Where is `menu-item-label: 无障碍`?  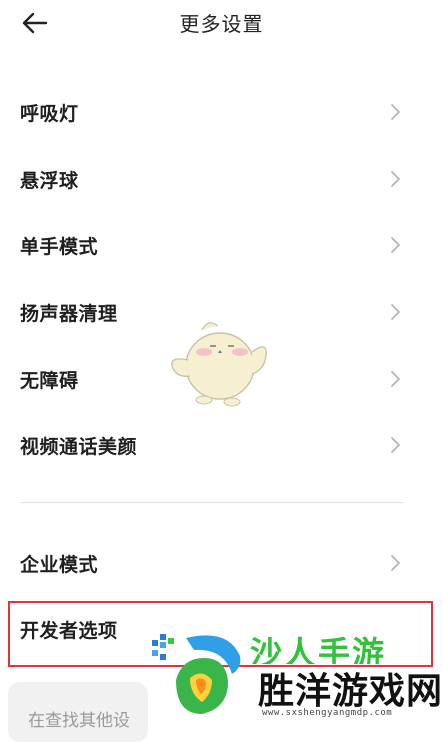 menu-item-label: 无障碍 is located at coordinates (49, 381).